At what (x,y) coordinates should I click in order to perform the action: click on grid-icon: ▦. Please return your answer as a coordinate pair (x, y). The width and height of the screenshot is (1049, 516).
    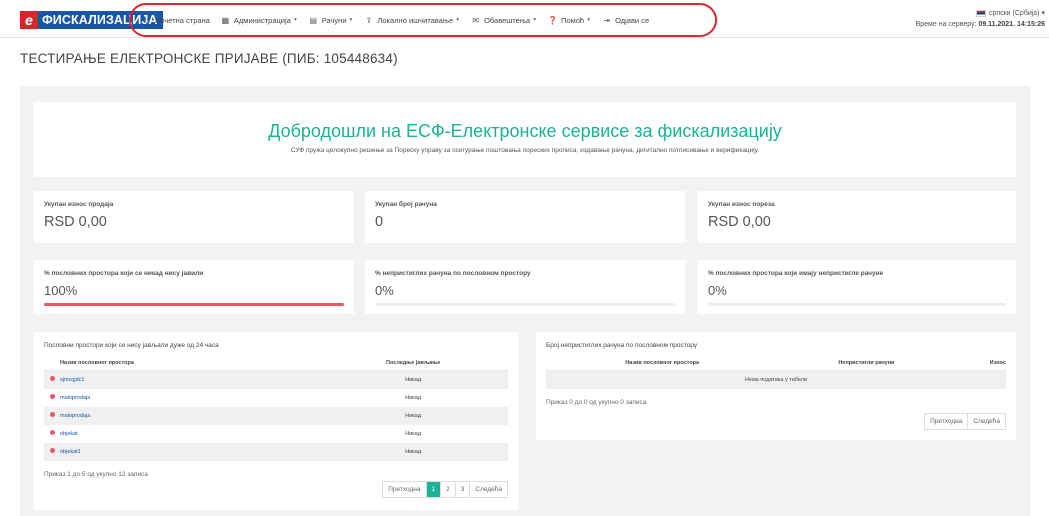
    Looking at the image, I should click on (225, 20).